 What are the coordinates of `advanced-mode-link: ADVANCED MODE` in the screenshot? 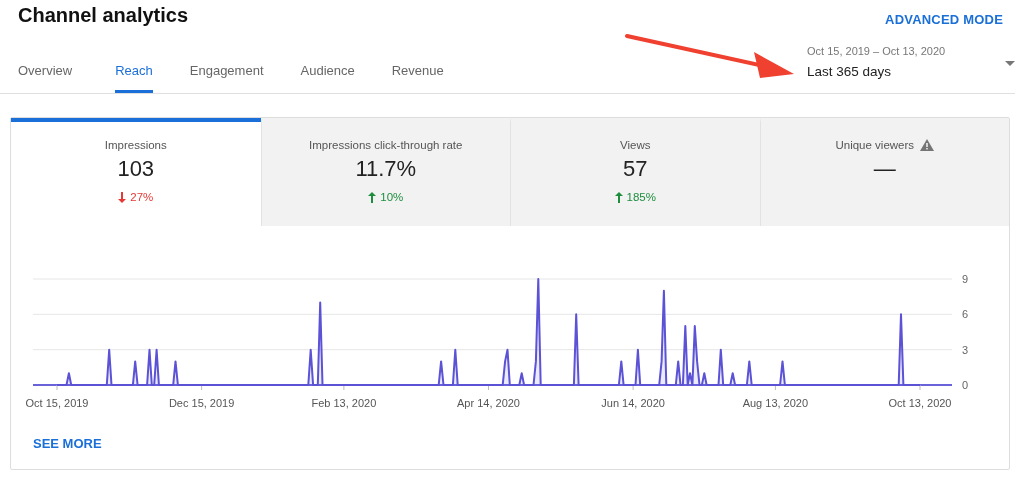 It's located at (944, 19).